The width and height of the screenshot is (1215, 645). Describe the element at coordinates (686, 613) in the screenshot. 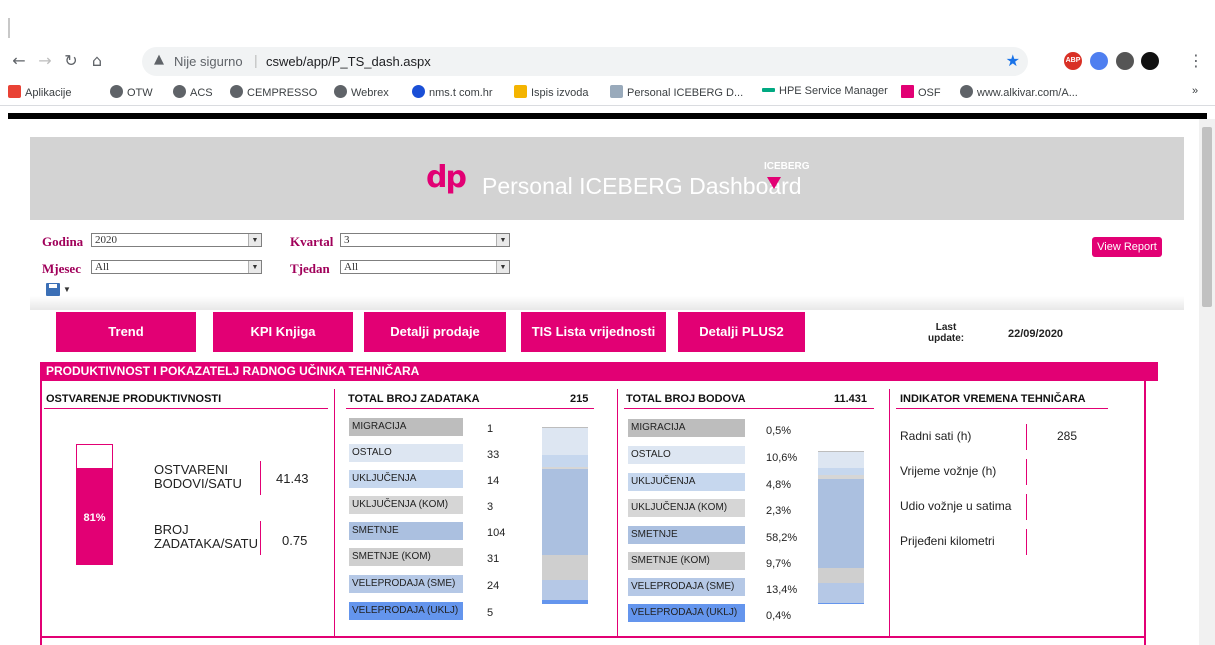

I see `points-row-label: VELEPRODAJA (UKLJ)` at that location.